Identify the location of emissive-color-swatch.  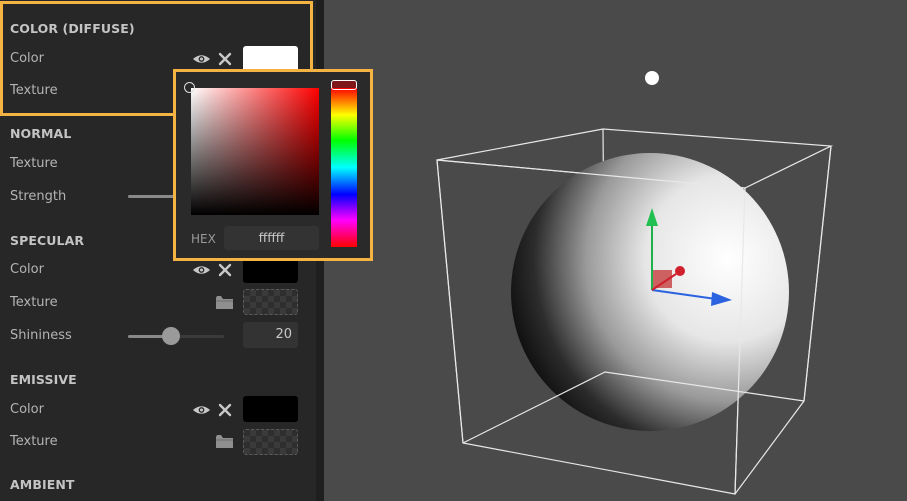
(270, 409).